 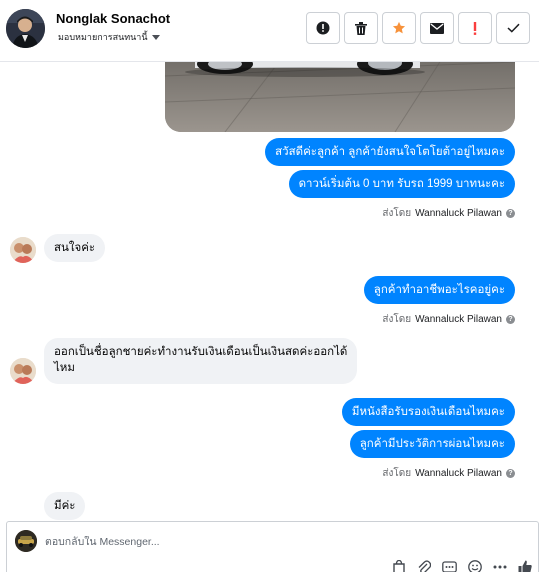 I want to click on message-line: ไหม, so click(x=64, y=368).